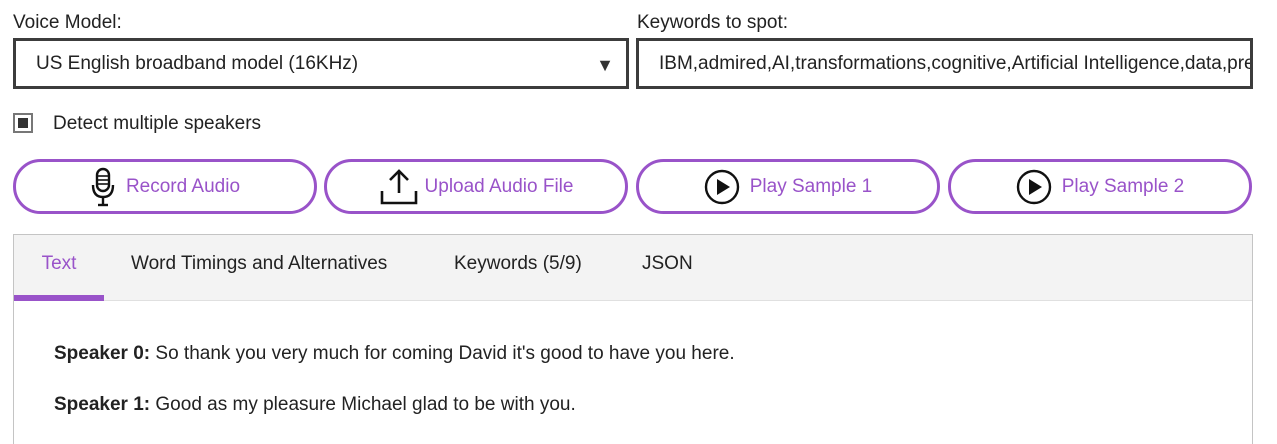  I want to click on keywords-label: Keywords to spot:, so click(713, 22).